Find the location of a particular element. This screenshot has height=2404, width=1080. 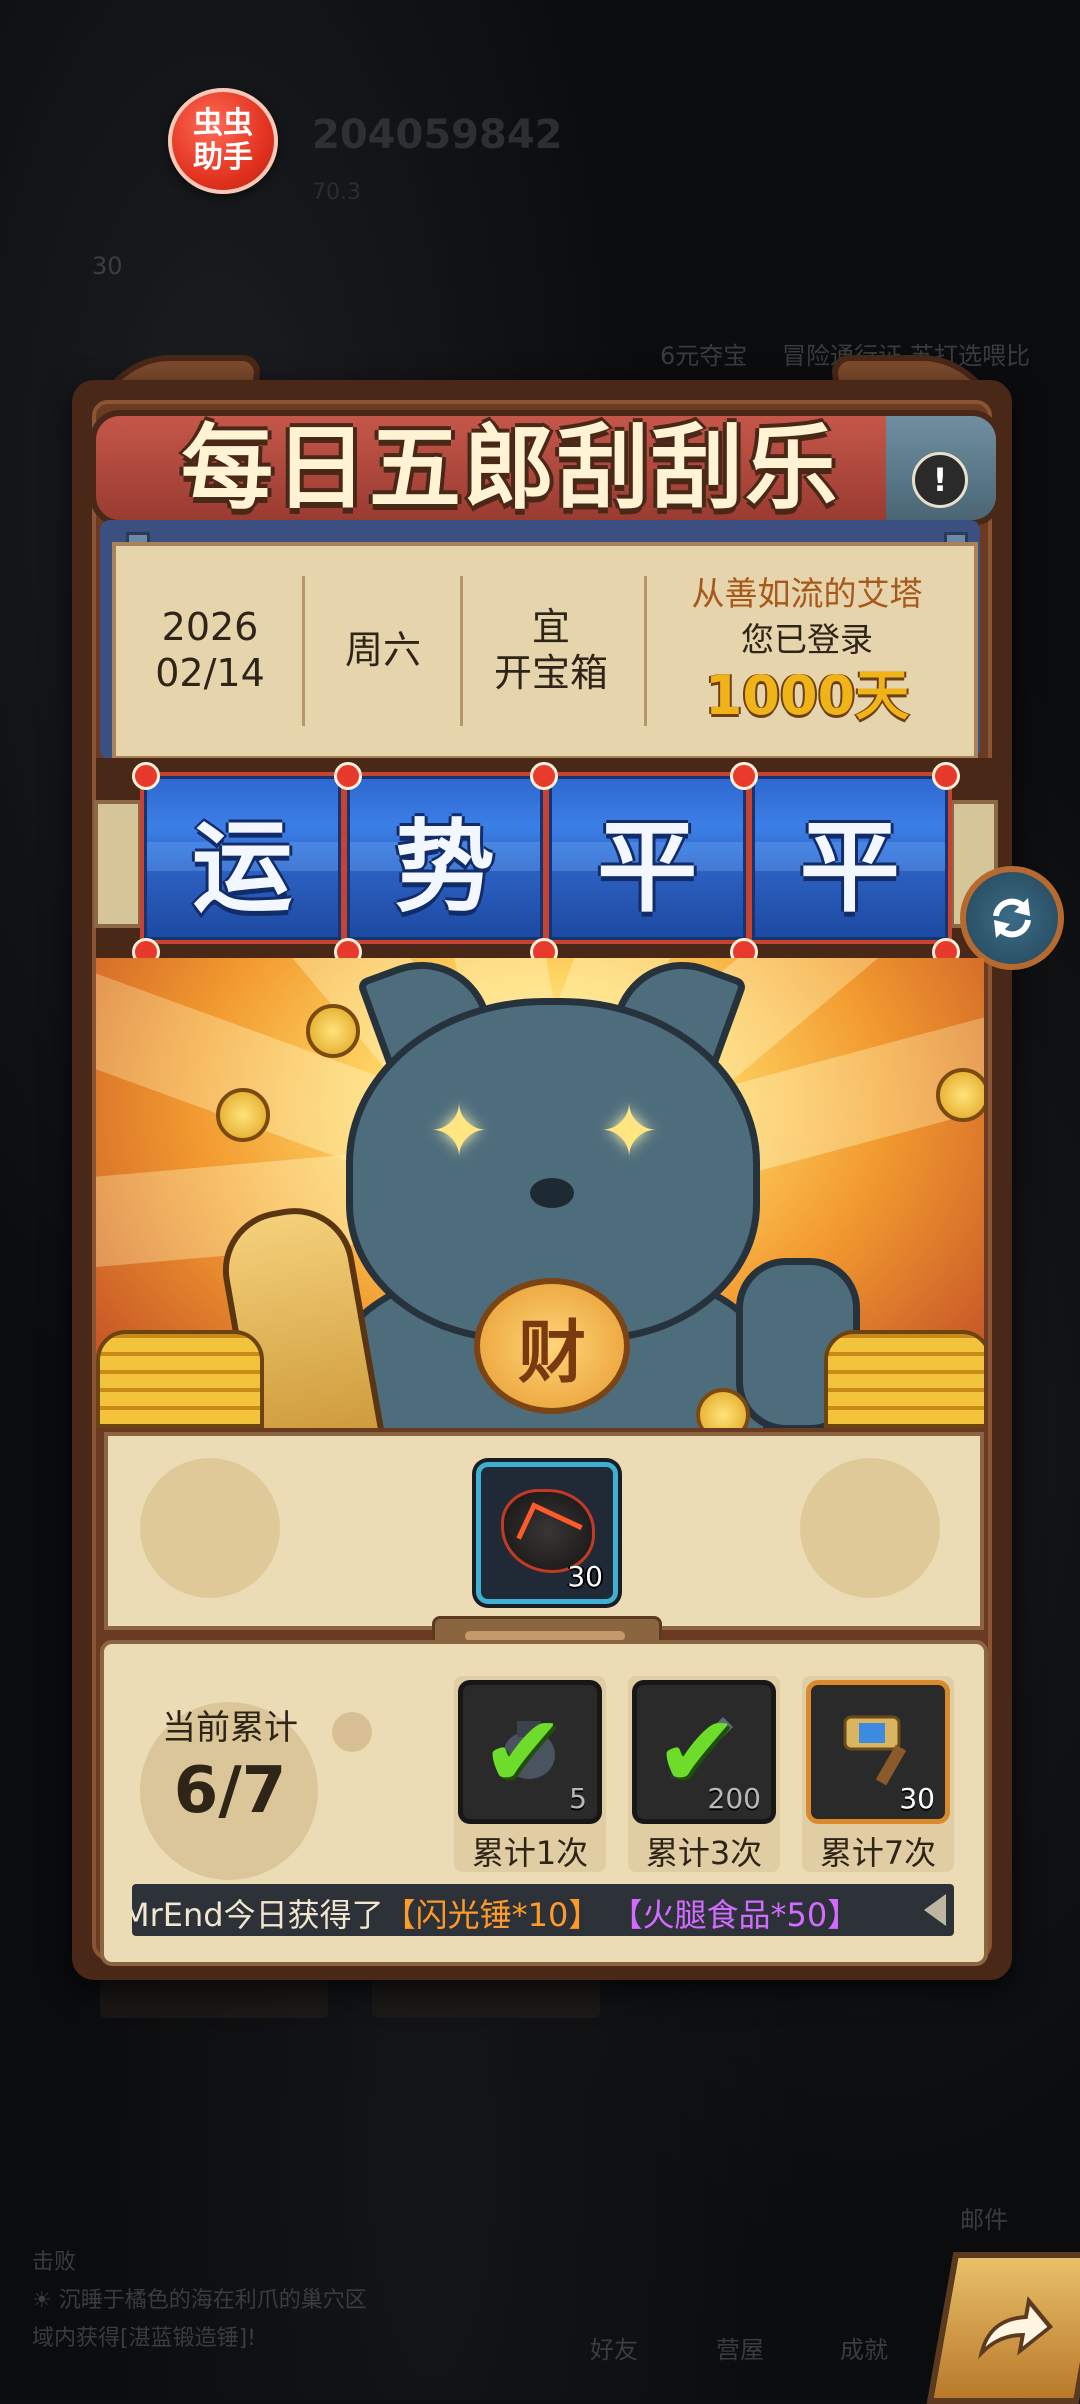

fortune-char: 势 is located at coordinates (444, 867).